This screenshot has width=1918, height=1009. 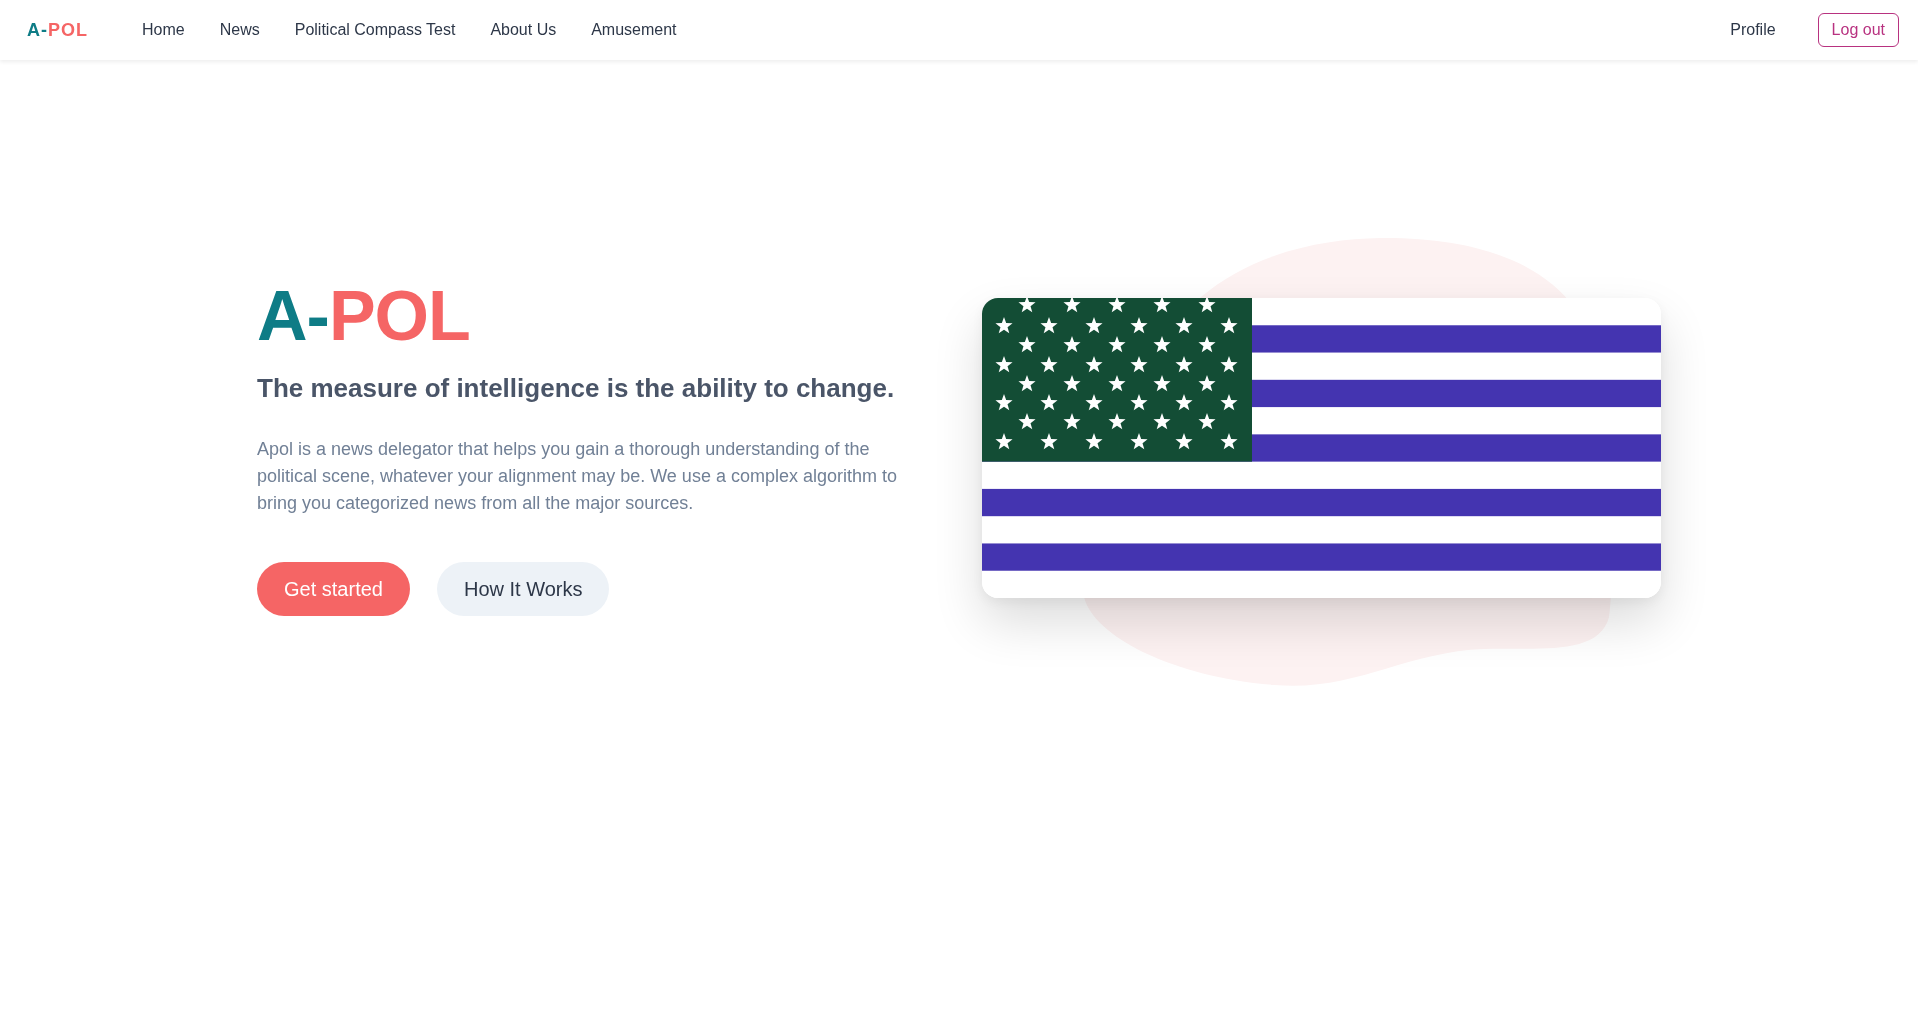 I want to click on hero-description: Apol is a news delegator that helps you gain a thorough understanding of the political scene, whatever your alignment may be. We use a complex algorithm to bring you categorized news from all the major sources., so click(x=577, y=476).